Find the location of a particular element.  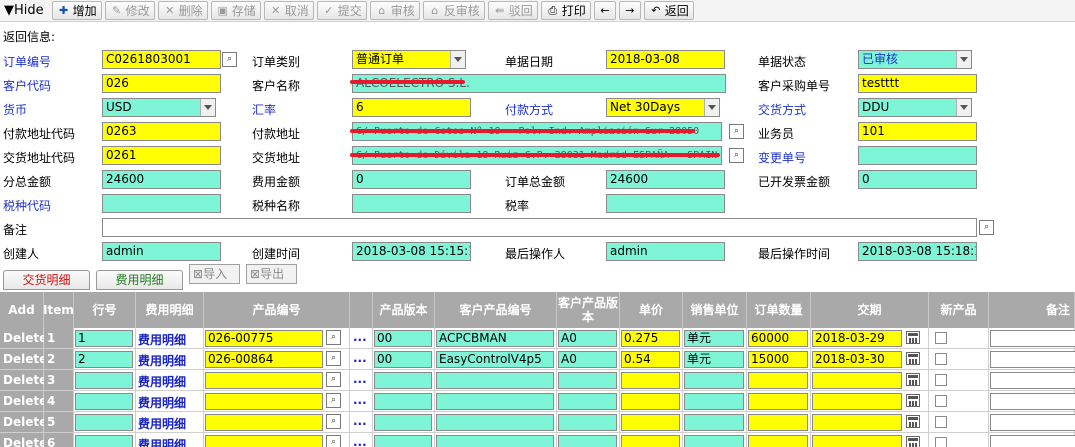

hide-toggle: ▼Hide is located at coordinates (24, 10).